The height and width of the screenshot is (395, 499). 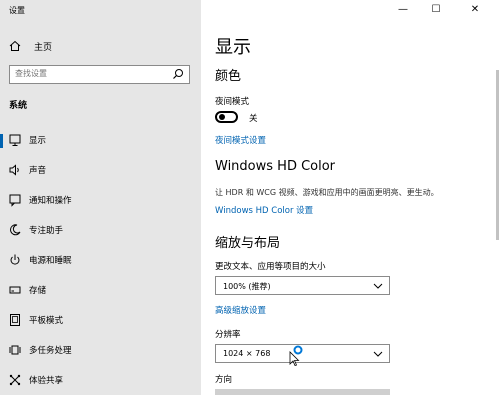 What do you see at coordinates (100, 230) in the screenshot?
I see `sidebar-item-focus-assist: 专注助手` at bounding box center [100, 230].